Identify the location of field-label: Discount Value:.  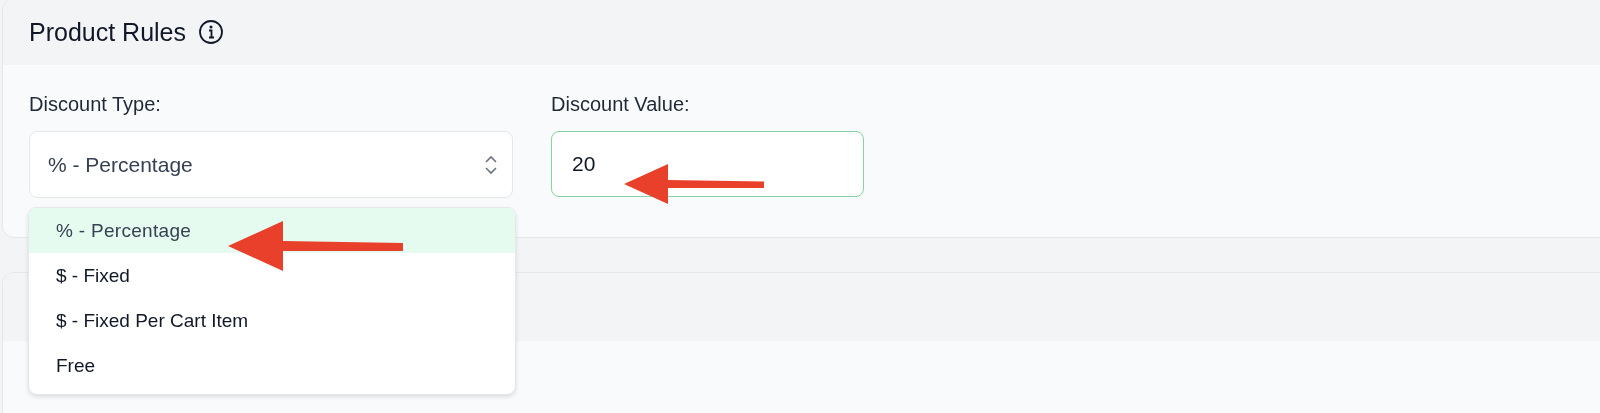
(621, 104).